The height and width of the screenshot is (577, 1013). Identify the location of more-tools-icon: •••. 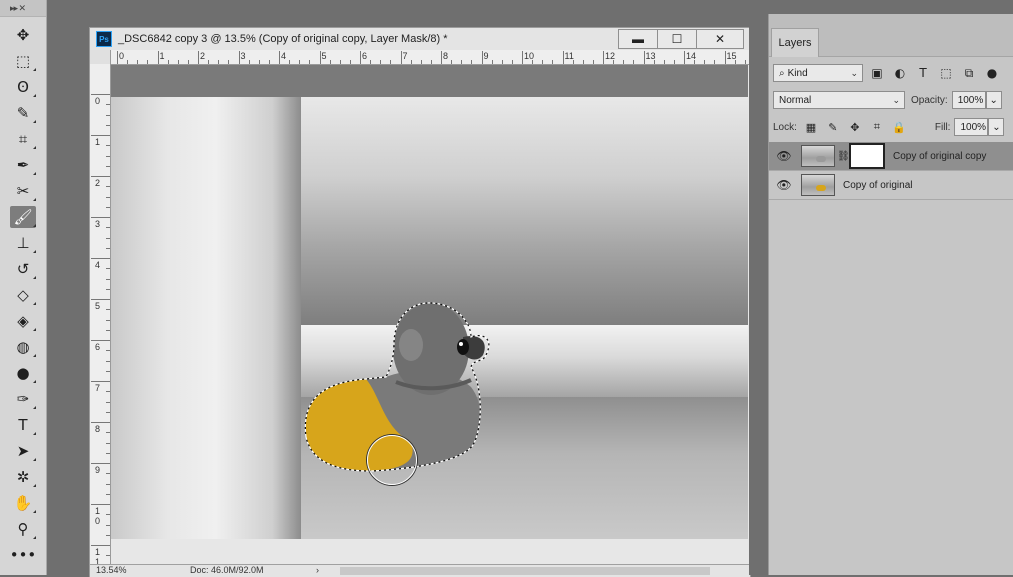
(23, 555).